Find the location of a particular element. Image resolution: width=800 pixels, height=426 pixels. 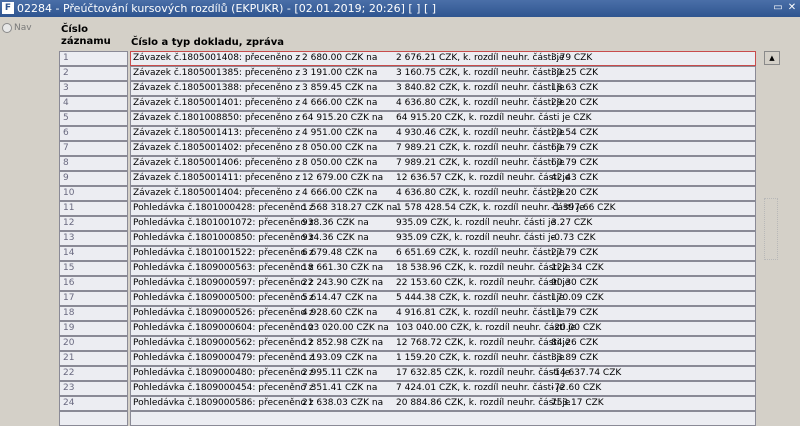

message-part-4: 90.30 CZK is located at coordinates (574, 283).